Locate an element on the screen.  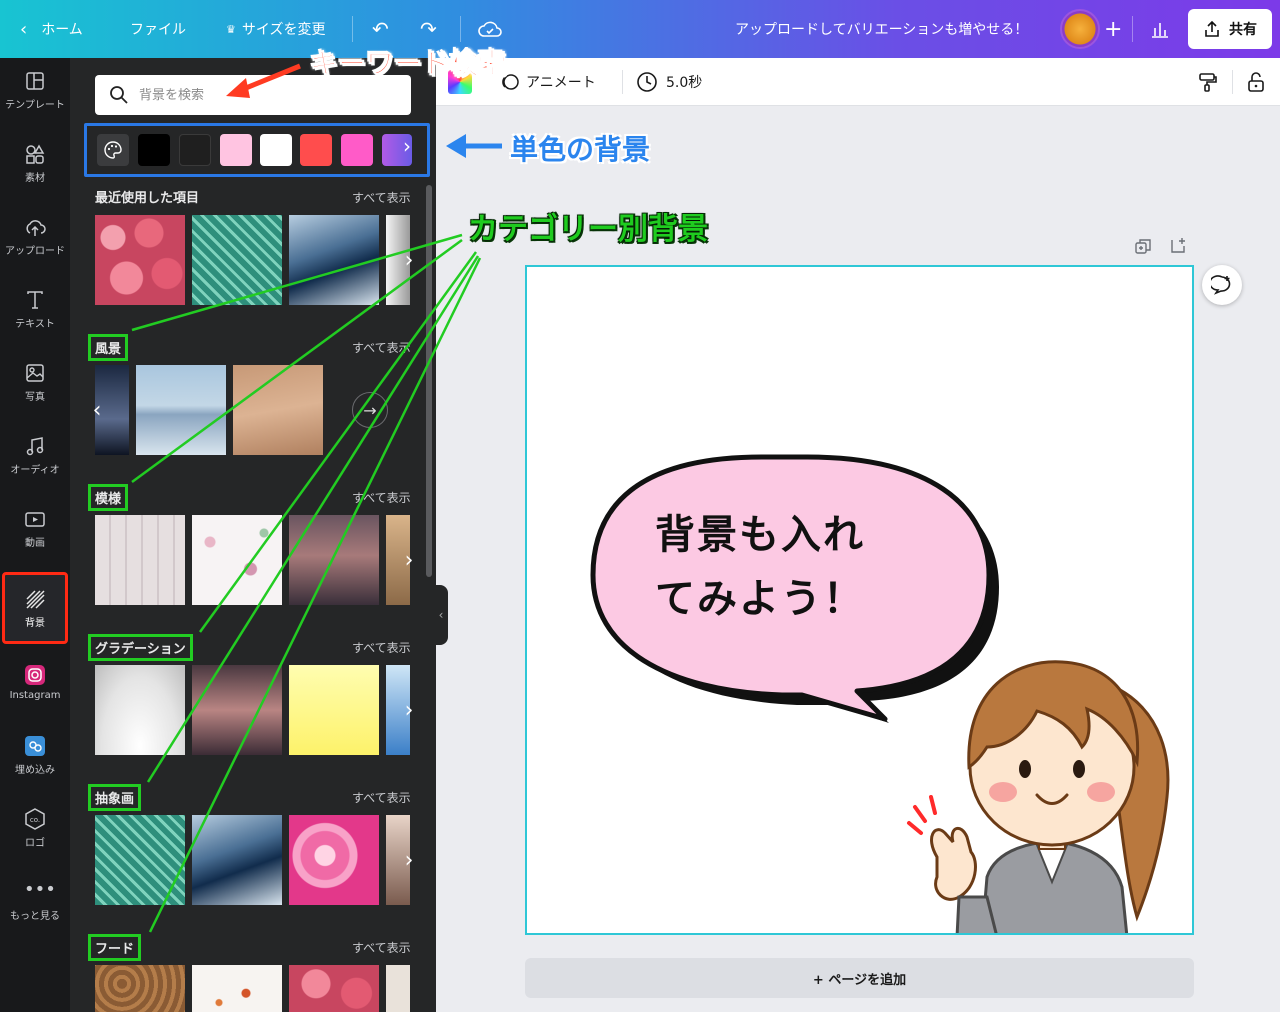
nav-item-templates: テンプレート is located at coordinates (35, 90).